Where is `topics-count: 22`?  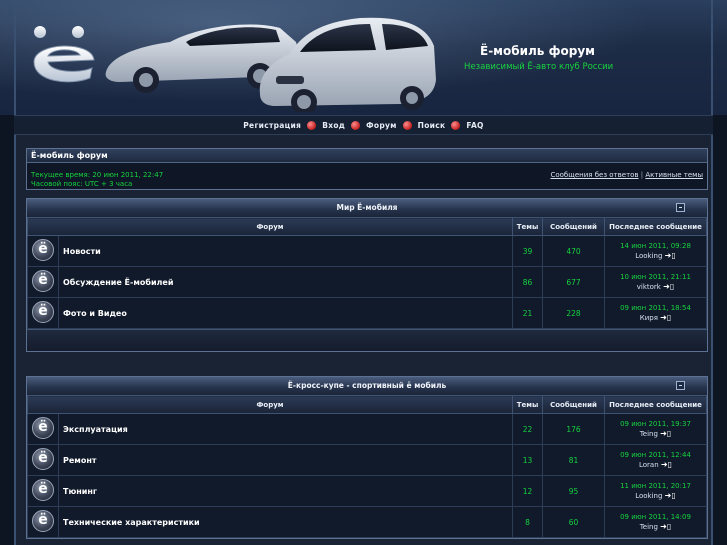
topics-count: 22 is located at coordinates (527, 429).